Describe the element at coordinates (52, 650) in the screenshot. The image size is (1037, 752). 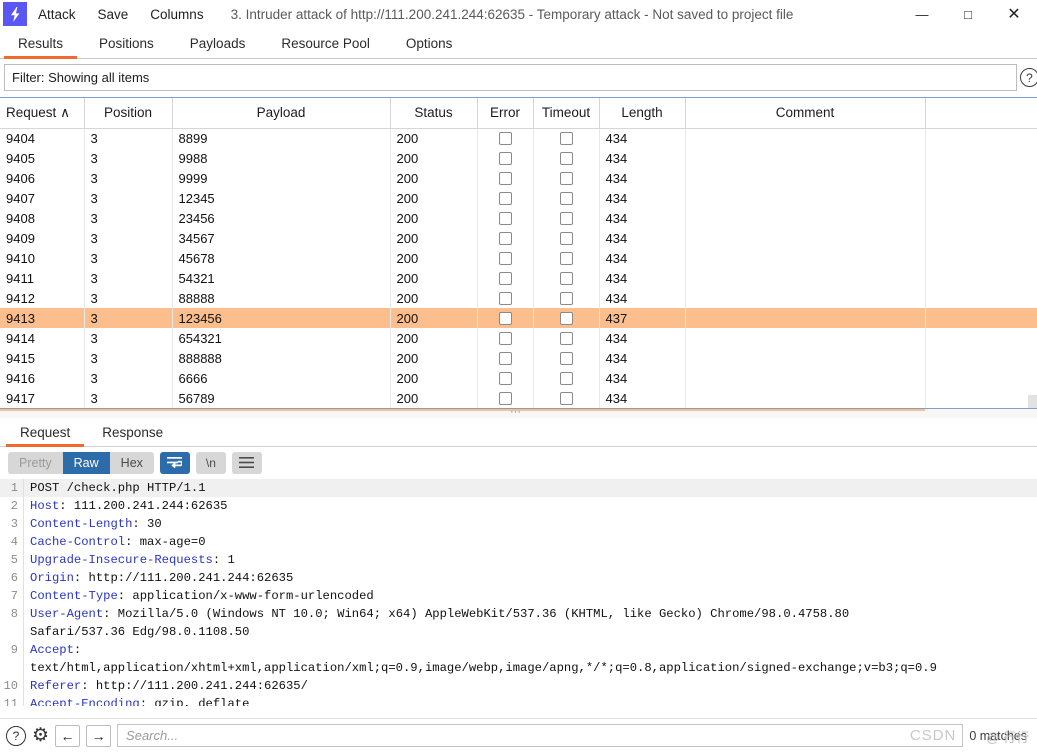
I see `header-name: Accept` at that location.